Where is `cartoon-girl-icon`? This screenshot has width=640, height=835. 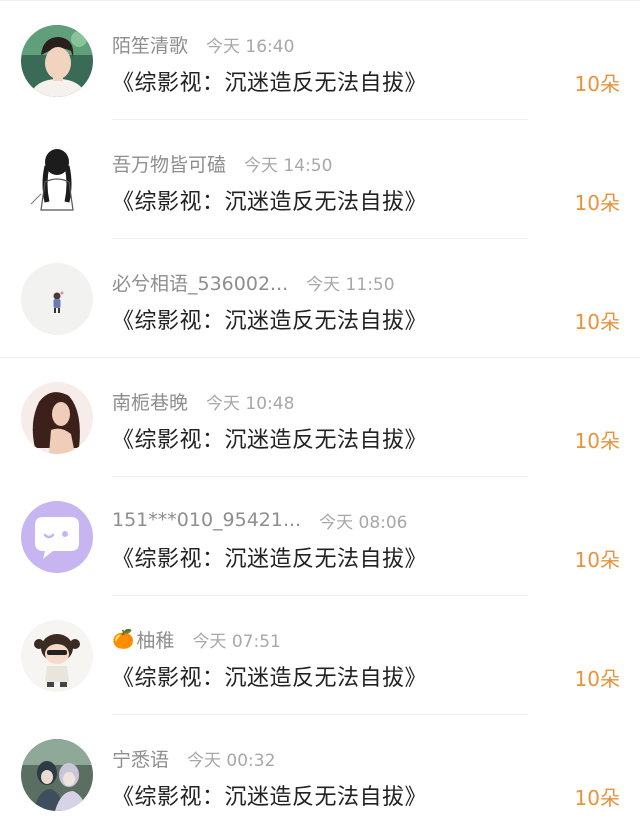
cartoon-girl-icon is located at coordinates (57, 656).